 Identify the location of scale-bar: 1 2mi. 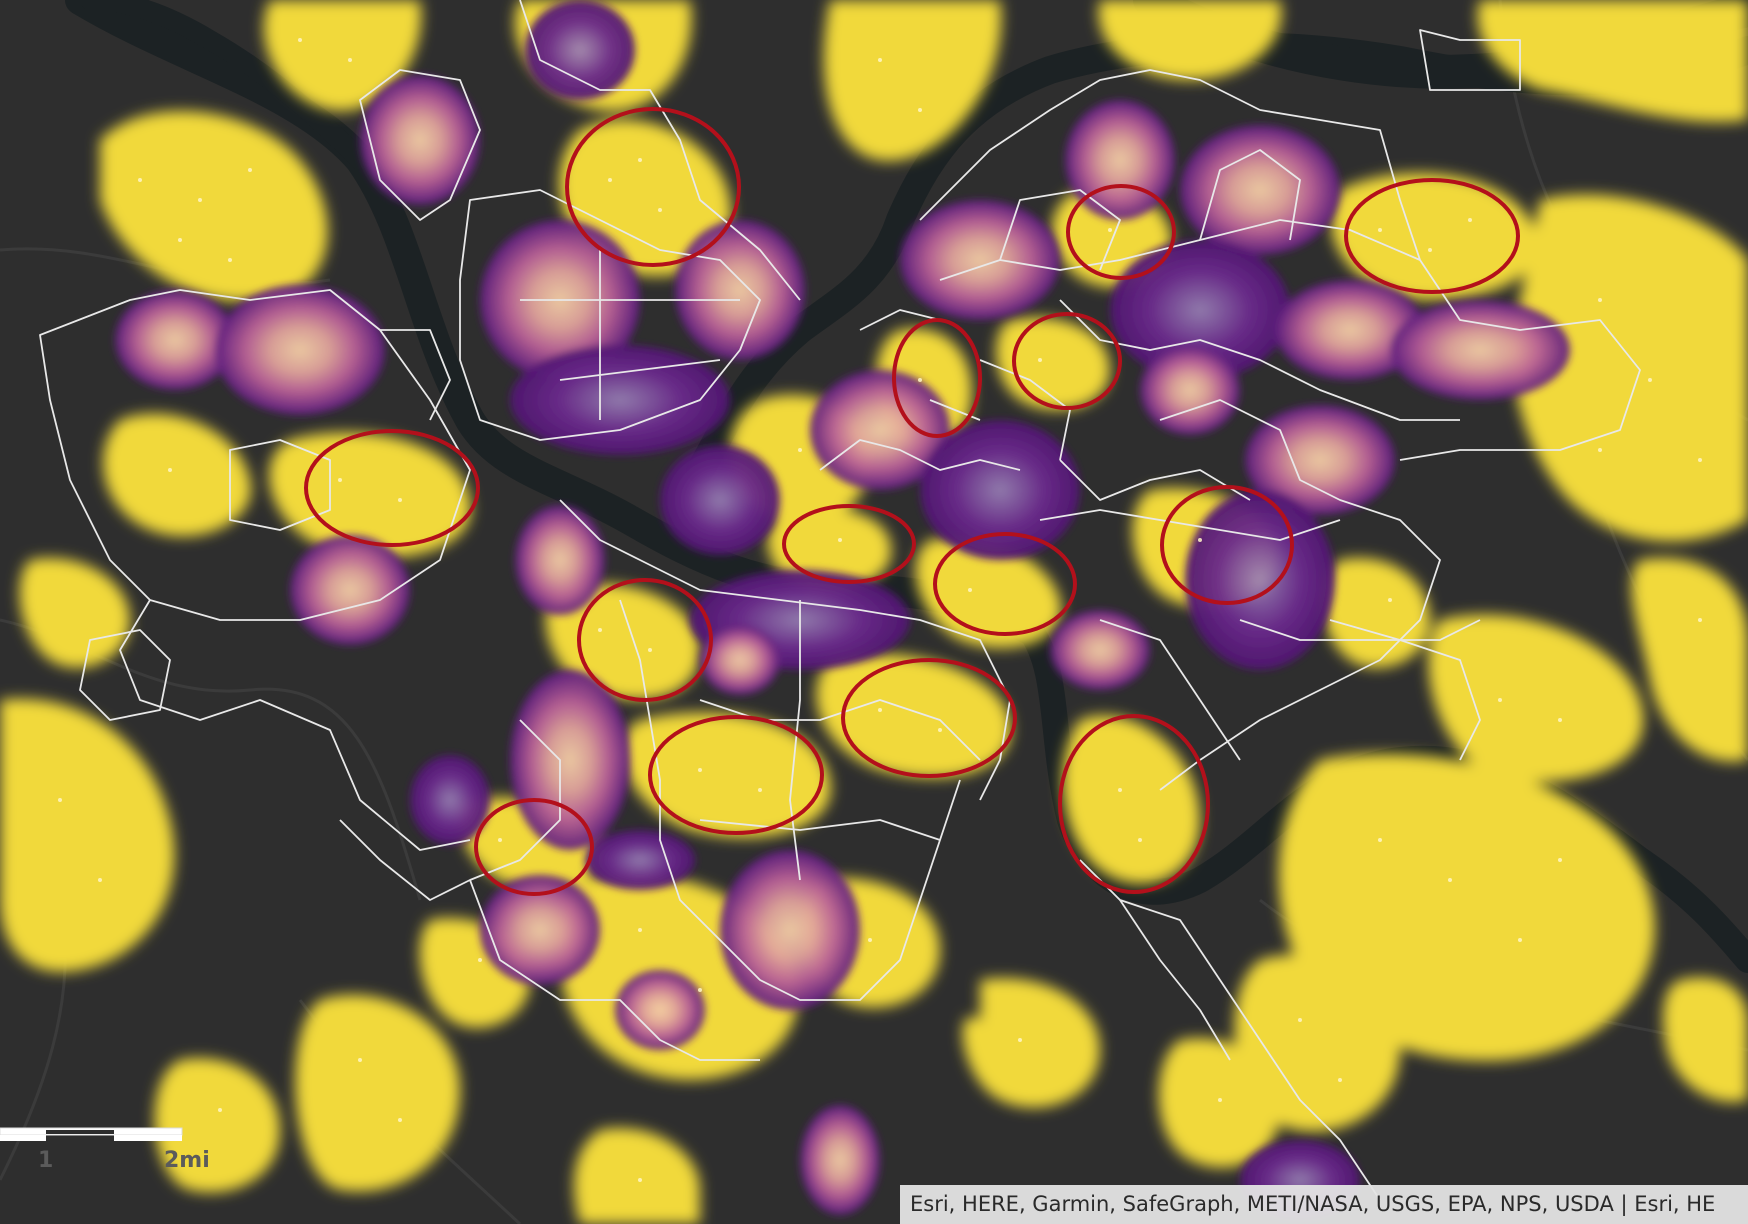
(105, 1151).